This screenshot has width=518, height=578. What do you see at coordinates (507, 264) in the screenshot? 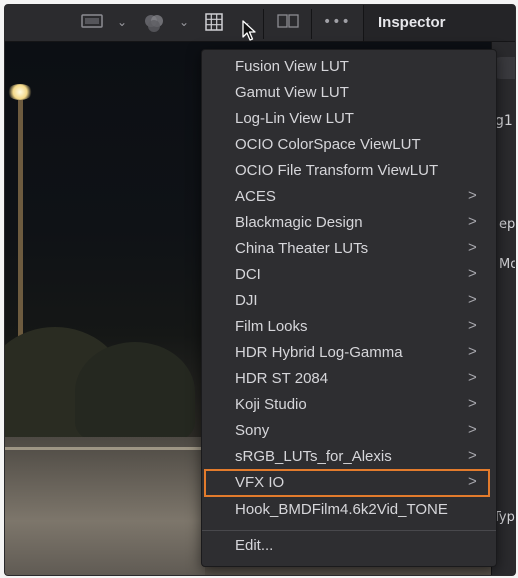
I see `inspector-field-label: Mod` at bounding box center [507, 264].